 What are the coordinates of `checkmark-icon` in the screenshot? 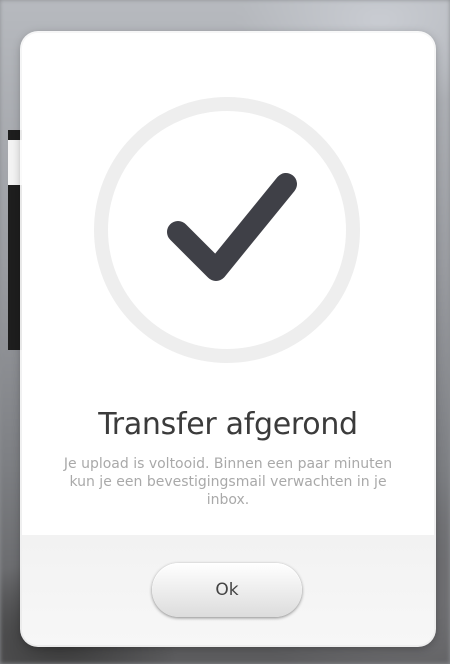 It's located at (232, 227).